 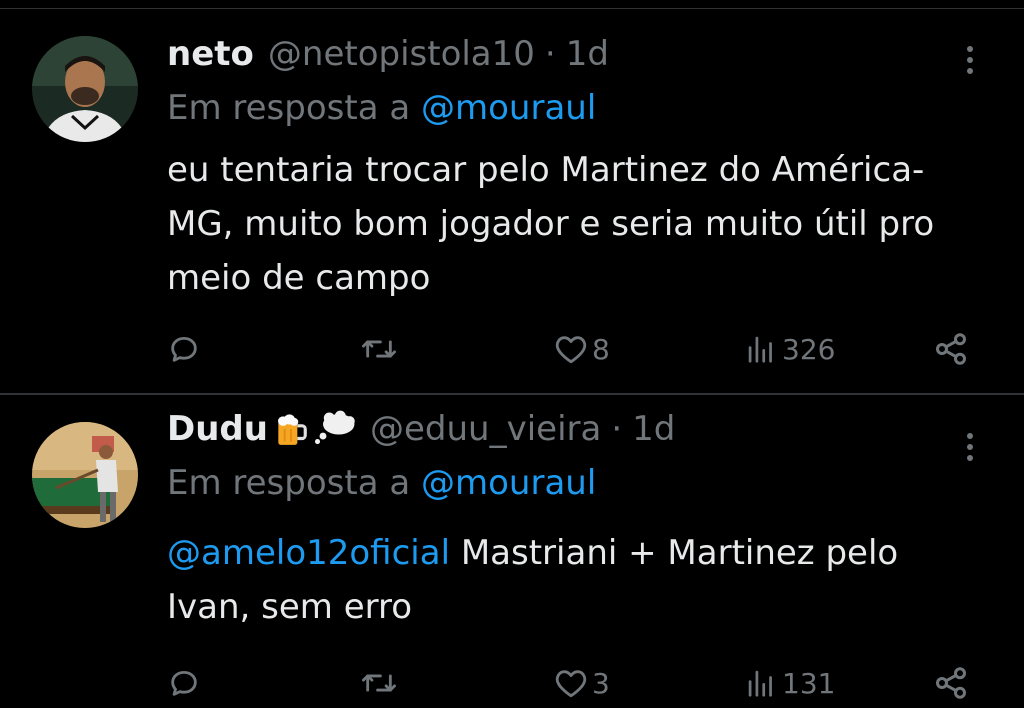 What do you see at coordinates (292, 429) in the screenshot?
I see `beer-icon` at bounding box center [292, 429].